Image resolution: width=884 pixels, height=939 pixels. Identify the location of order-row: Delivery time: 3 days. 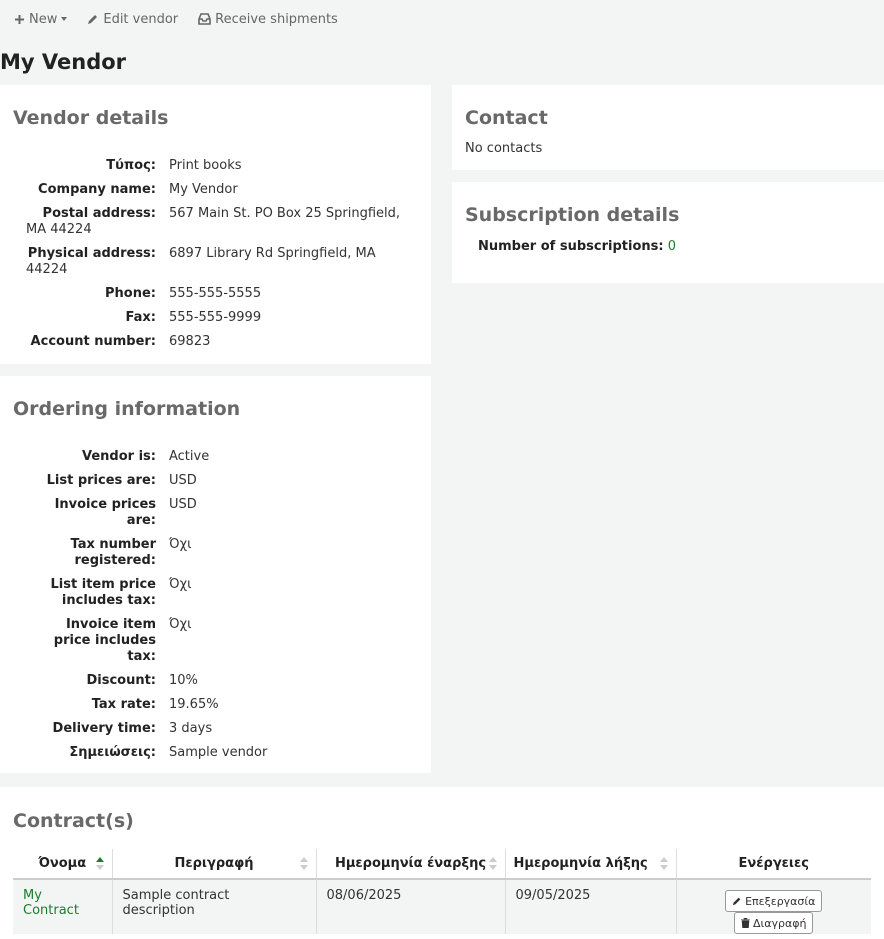
(215, 729).